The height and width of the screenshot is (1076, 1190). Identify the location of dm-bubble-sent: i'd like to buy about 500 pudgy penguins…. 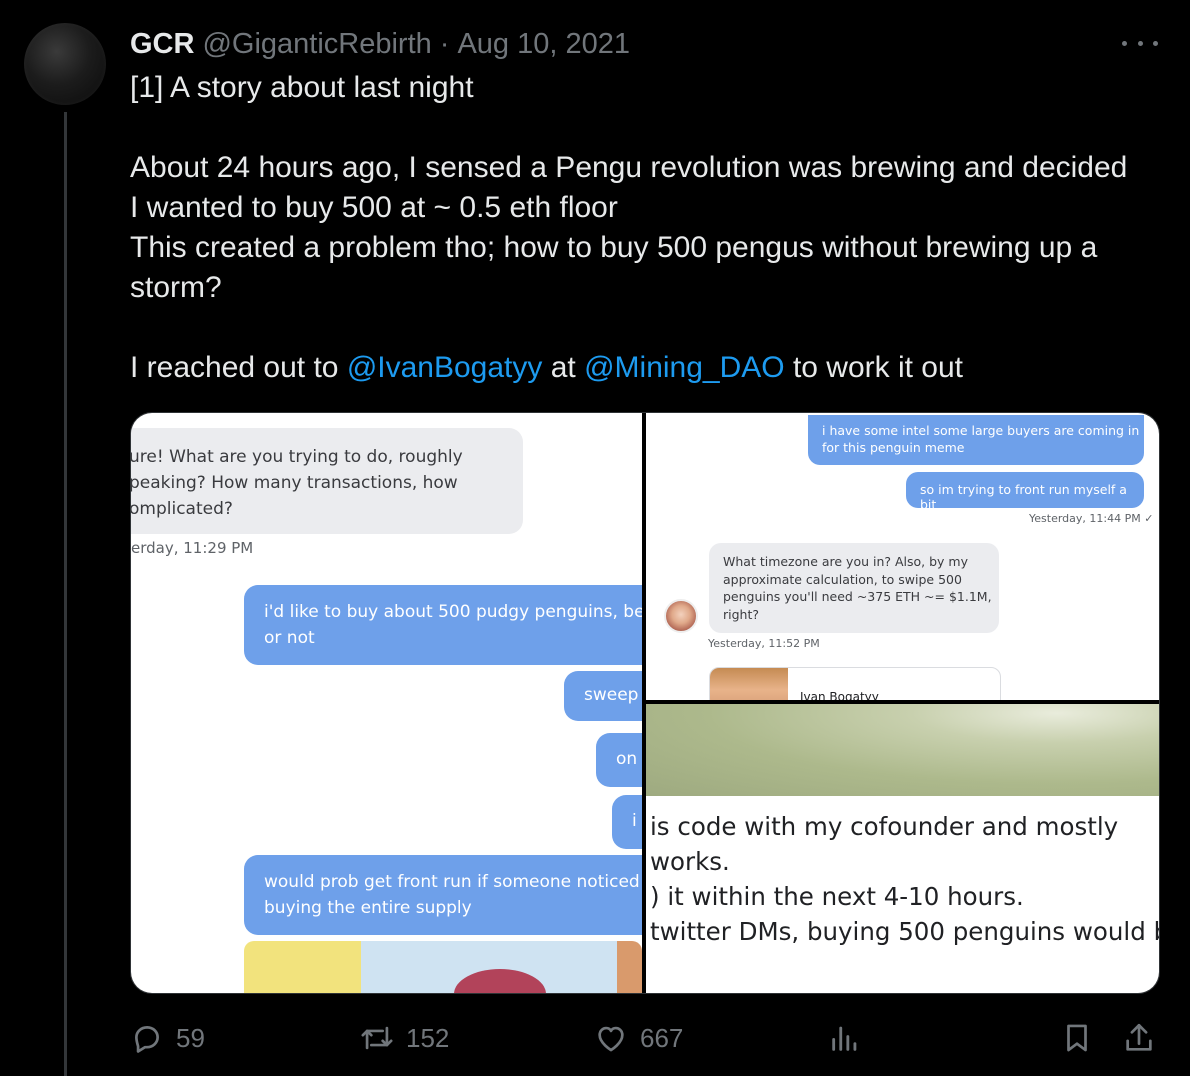
(443, 625).